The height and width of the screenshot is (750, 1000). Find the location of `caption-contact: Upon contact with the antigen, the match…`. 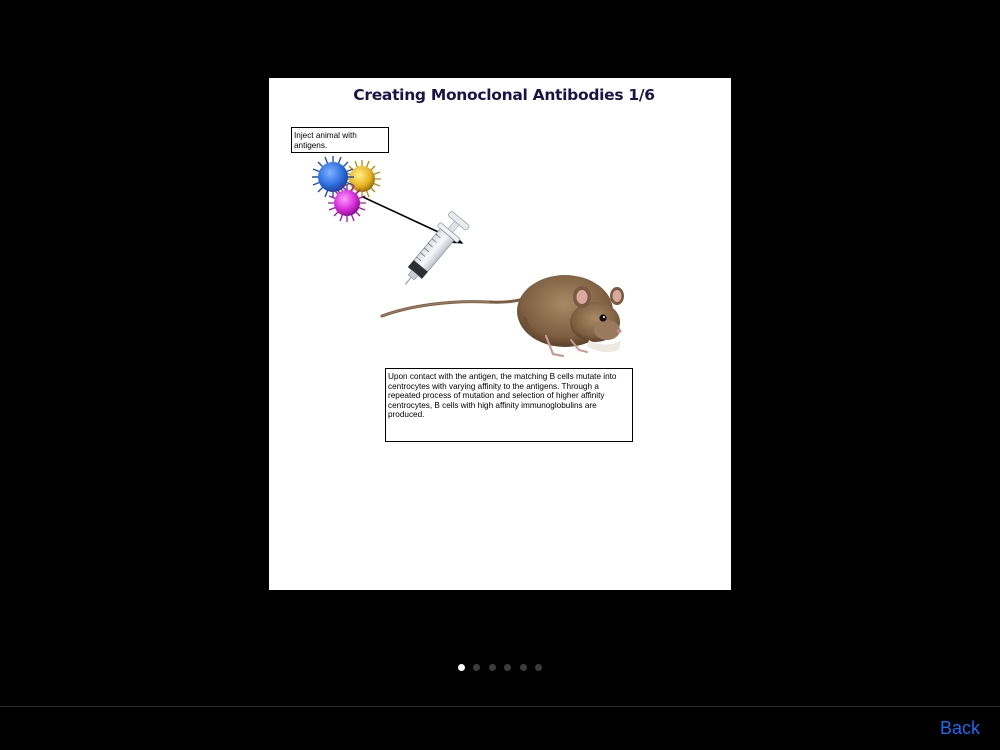

caption-contact: Upon contact with the antigen, the match… is located at coordinates (509, 405).